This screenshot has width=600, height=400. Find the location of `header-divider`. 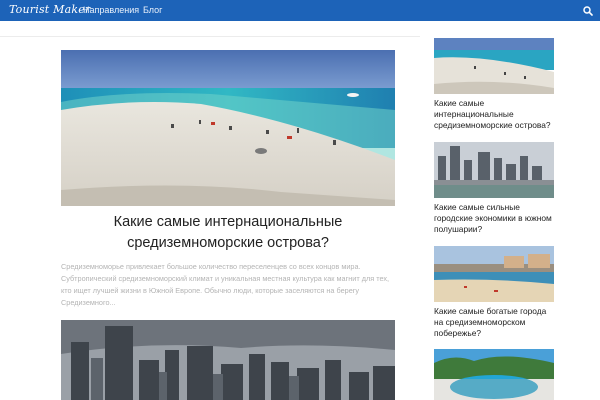

header-divider is located at coordinates (210, 36).